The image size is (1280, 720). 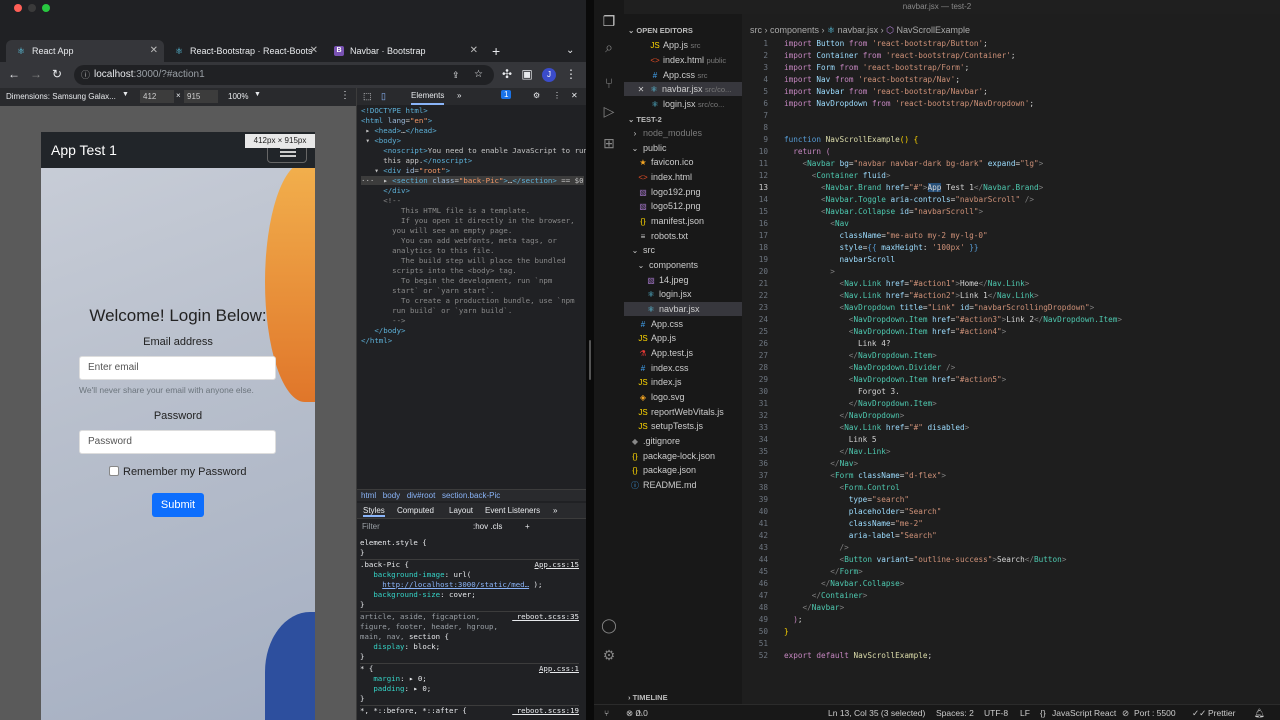 What do you see at coordinates (367, 96) in the screenshot?
I see `inspect-icon: ⬚` at bounding box center [367, 96].